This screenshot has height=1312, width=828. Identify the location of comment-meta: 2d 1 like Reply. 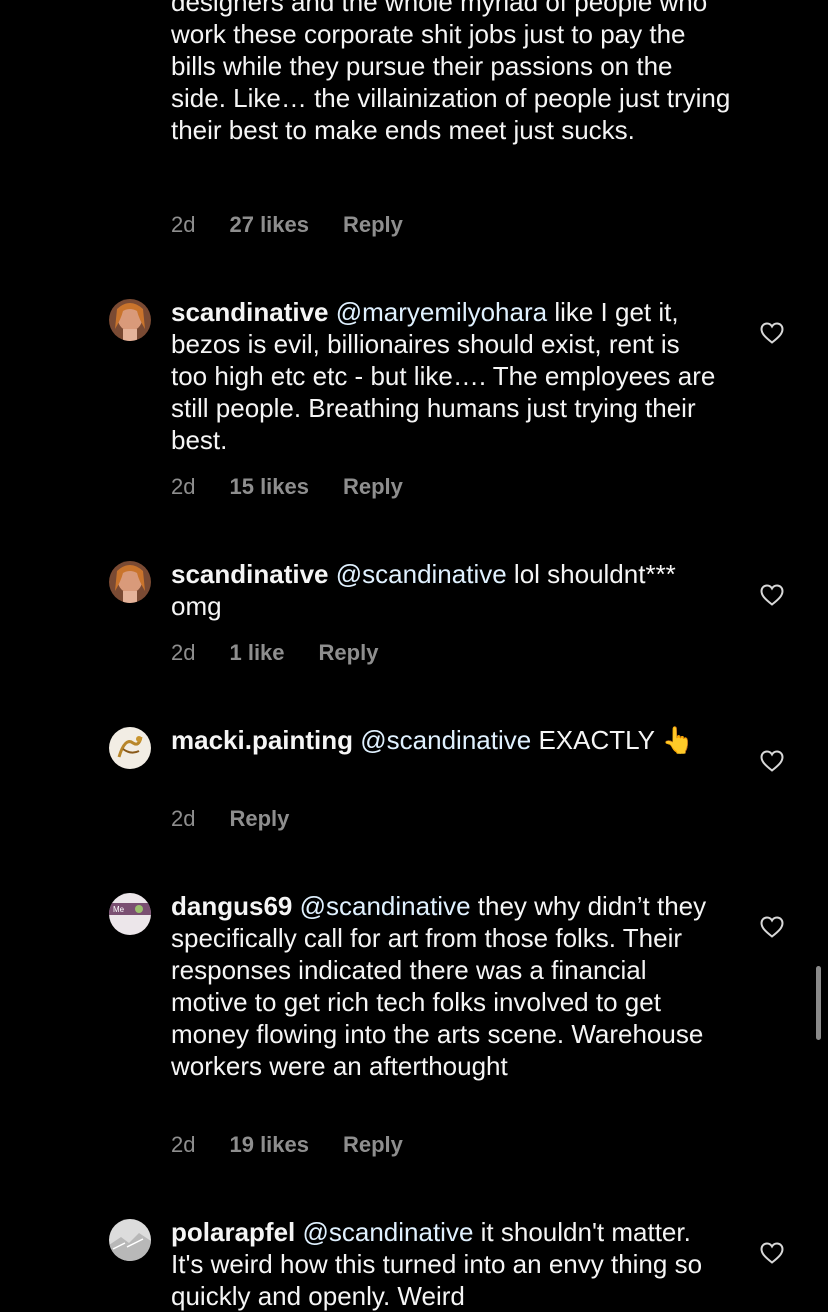
(274, 653).